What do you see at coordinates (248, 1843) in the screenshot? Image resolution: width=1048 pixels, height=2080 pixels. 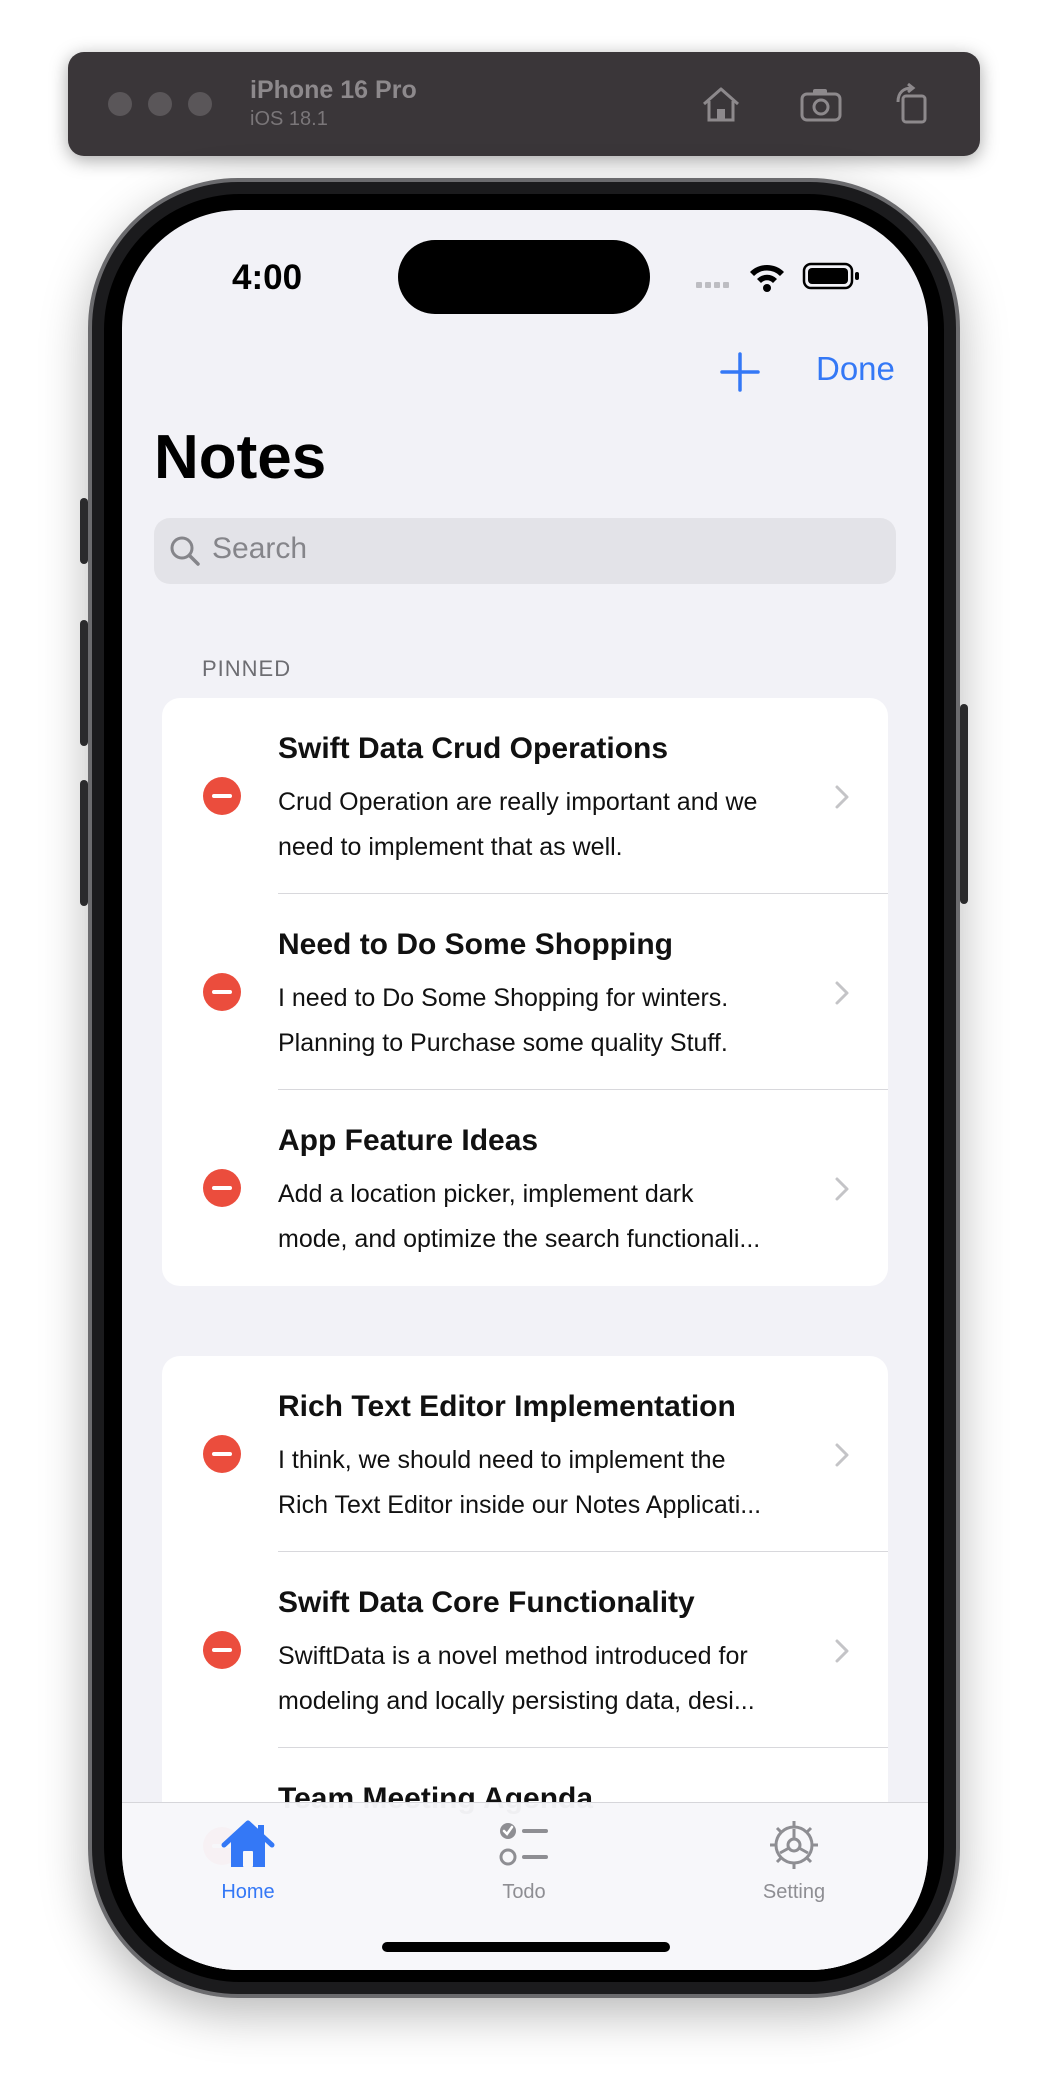 I see `house-icon` at bounding box center [248, 1843].